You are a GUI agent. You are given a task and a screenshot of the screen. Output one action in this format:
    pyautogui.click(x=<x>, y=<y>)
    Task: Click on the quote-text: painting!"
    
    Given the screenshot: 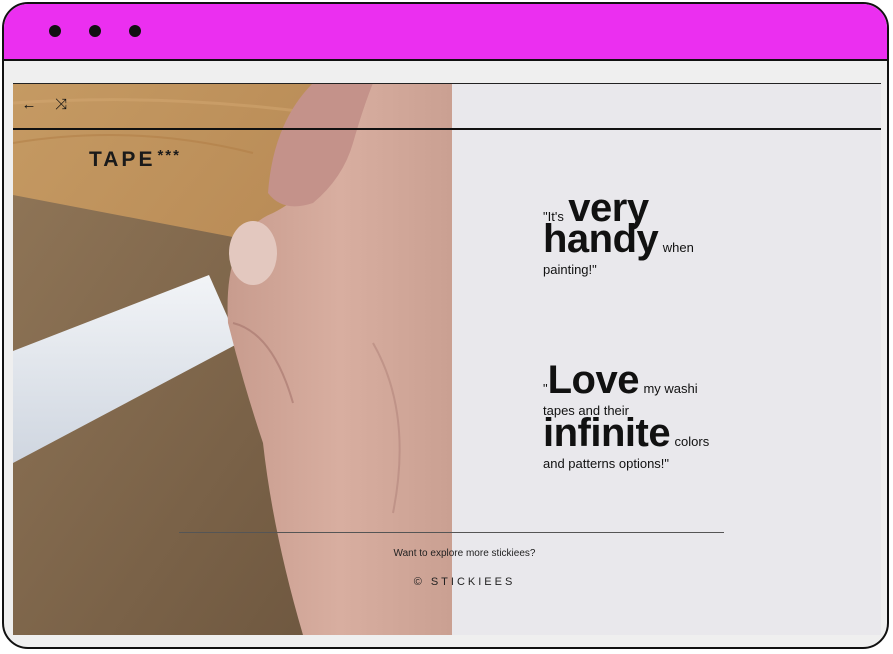 What is the action you would take?
    pyautogui.click(x=570, y=269)
    